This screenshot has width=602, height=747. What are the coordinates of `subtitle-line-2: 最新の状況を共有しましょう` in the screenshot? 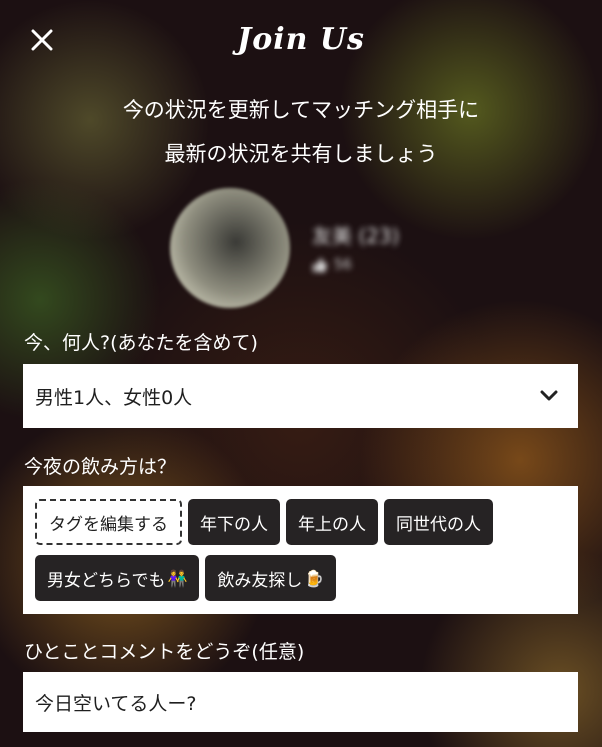 It's located at (301, 154).